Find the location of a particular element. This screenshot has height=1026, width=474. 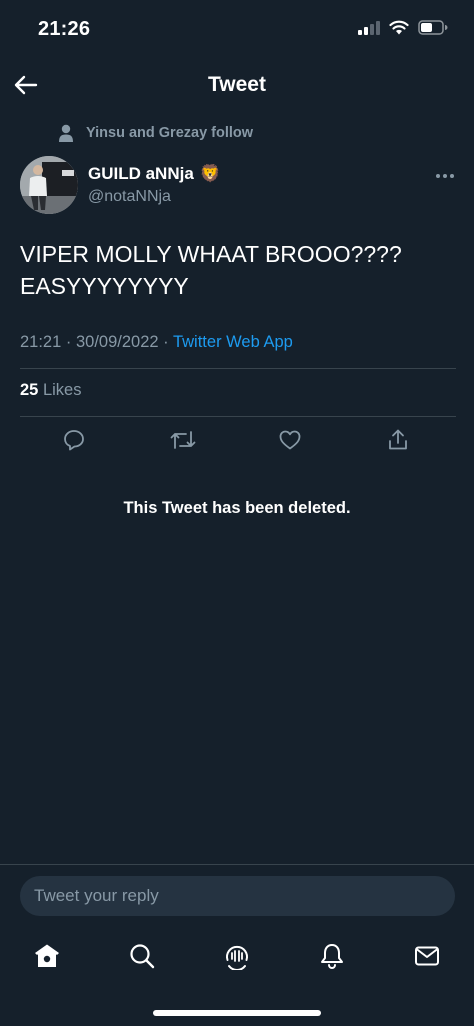

social-context: Yinsu and Grezay follow is located at coordinates (155, 133).